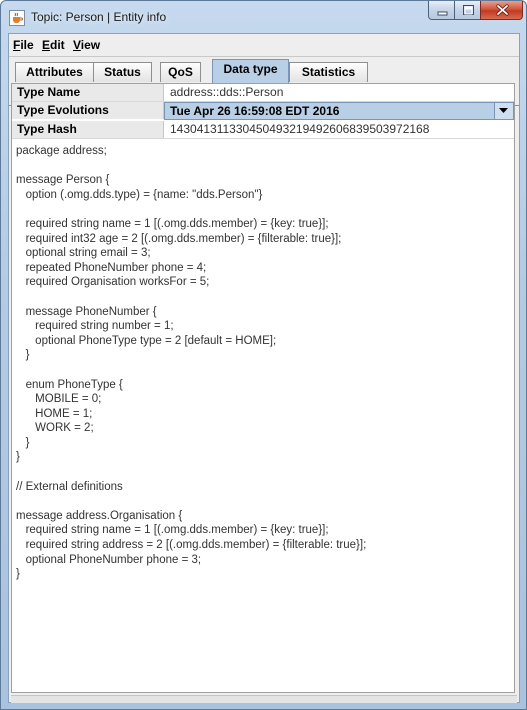 The image size is (527, 710). Describe the element at coordinates (88, 110) in the screenshot. I see `type-evolutions-label: Type Evolutions` at that location.